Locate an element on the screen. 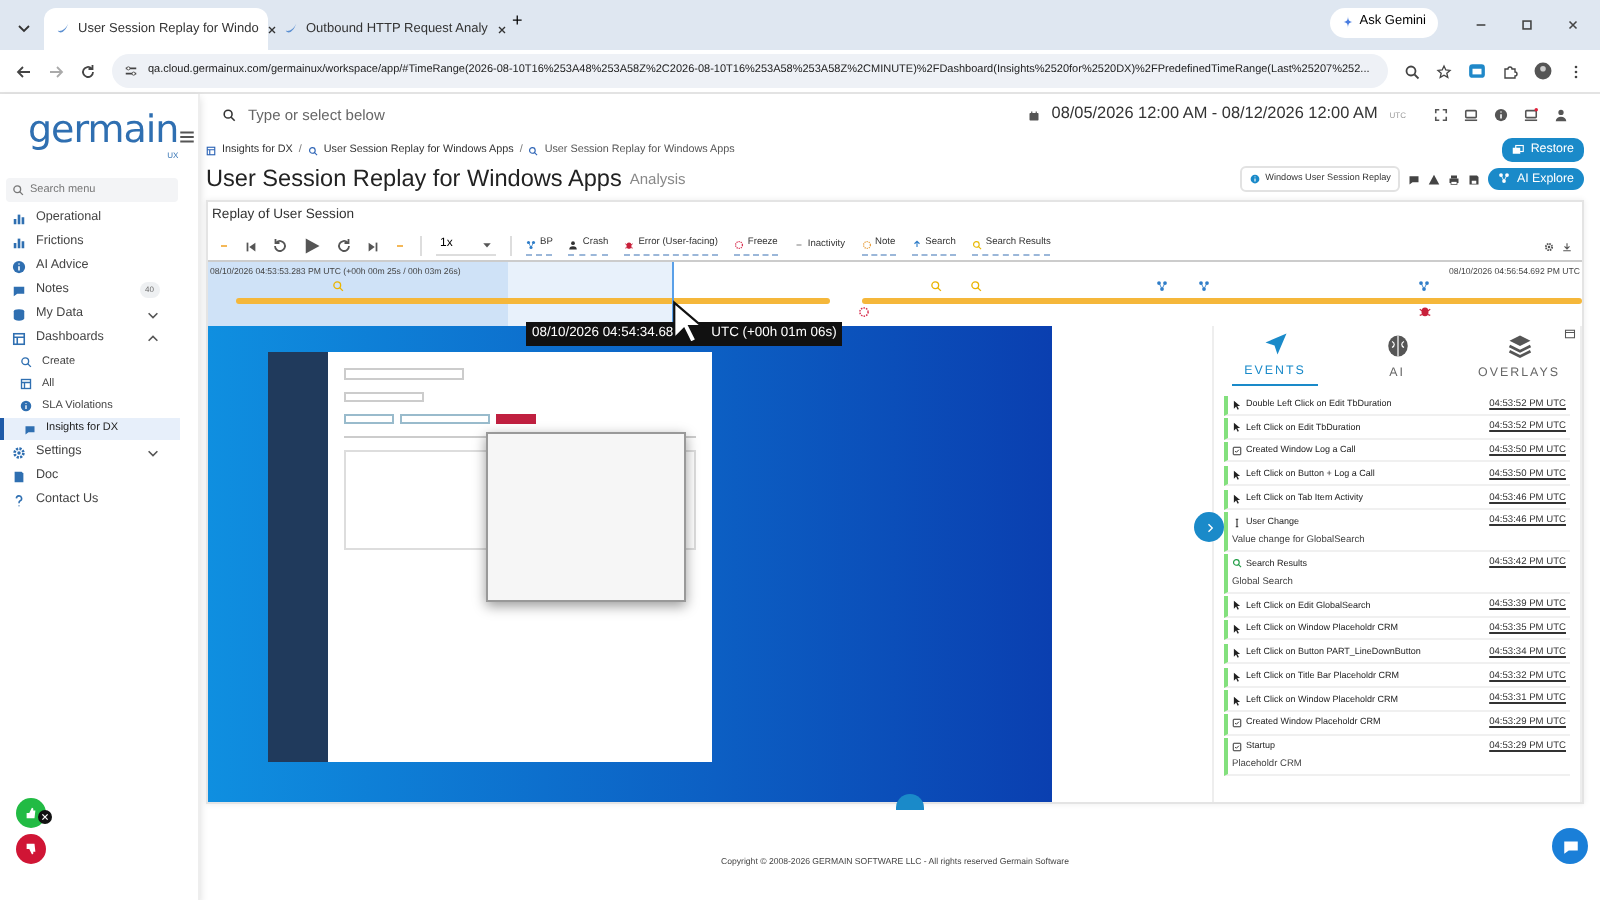 The width and height of the screenshot is (1600, 900). maximize-icon is located at coordinates (1527, 25).